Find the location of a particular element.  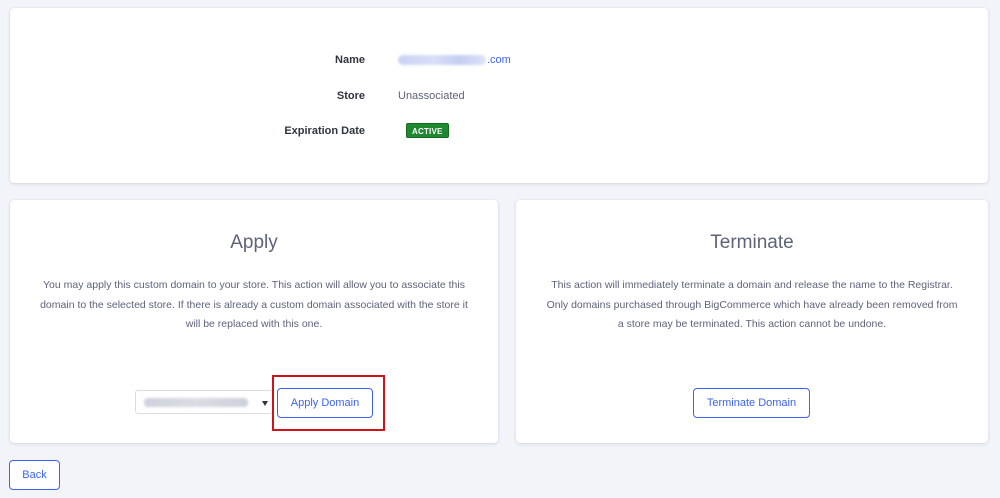

name-row: Name .com is located at coordinates (499, 60).